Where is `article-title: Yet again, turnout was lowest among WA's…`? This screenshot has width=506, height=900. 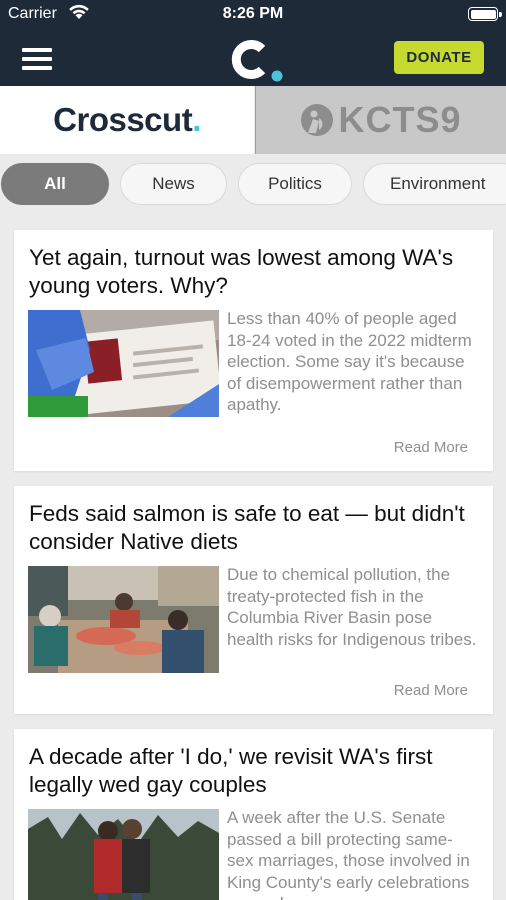 article-title: Yet again, turnout was lowest among WA's… is located at coordinates (254, 272).